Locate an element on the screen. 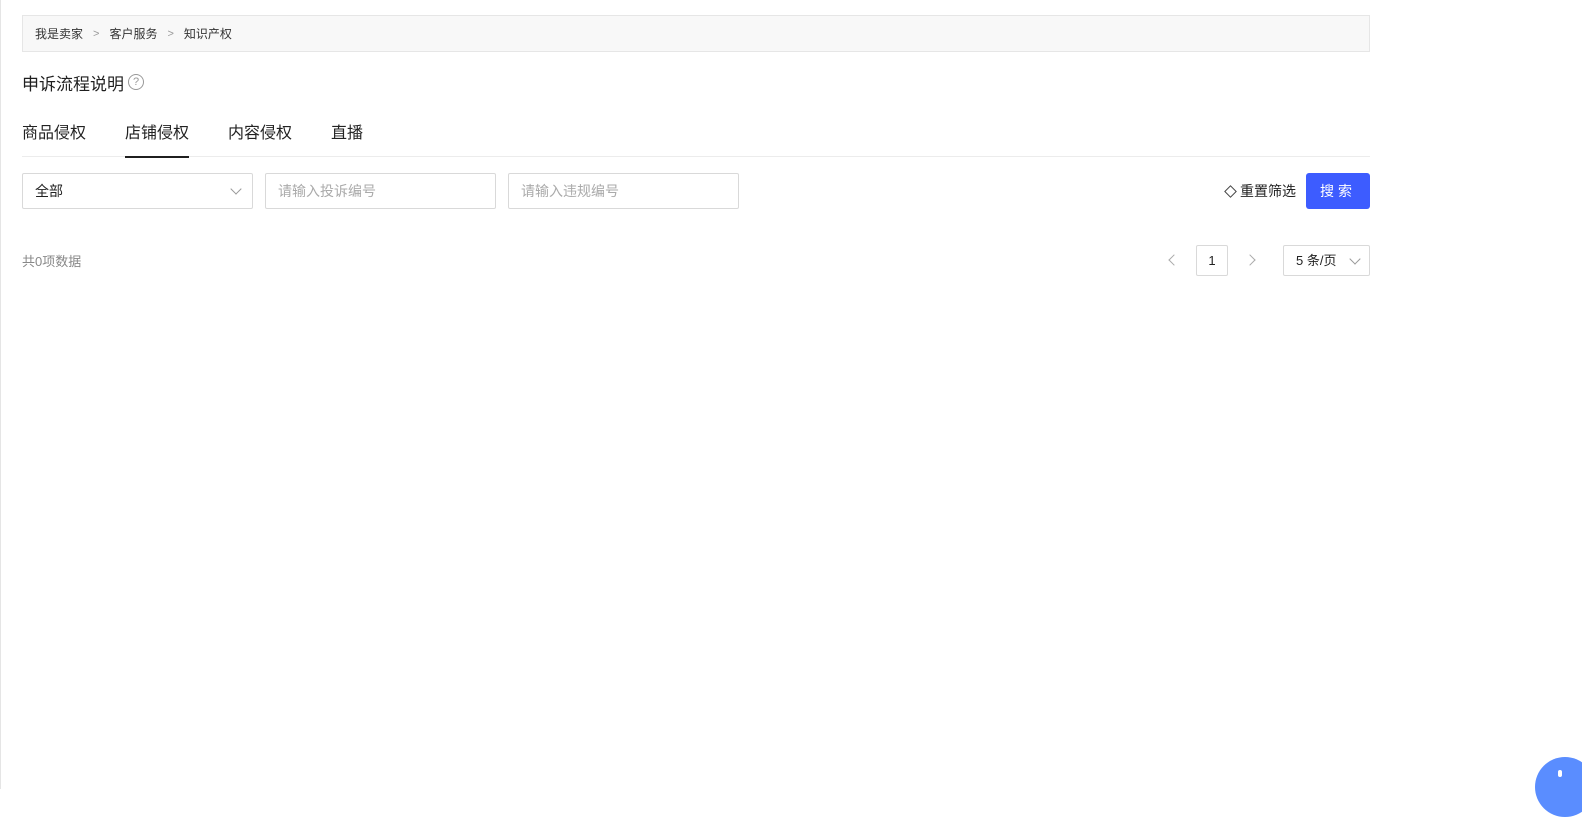  breadcrumb-item-customer-service: 客户服务 is located at coordinates (133, 33).